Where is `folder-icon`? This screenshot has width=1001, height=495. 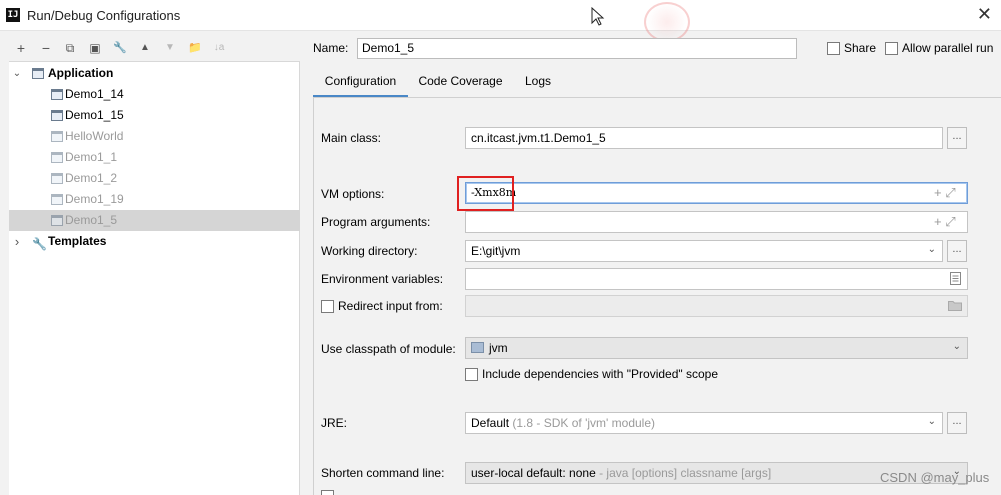 folder-icon is located at coordinates (955, 306).